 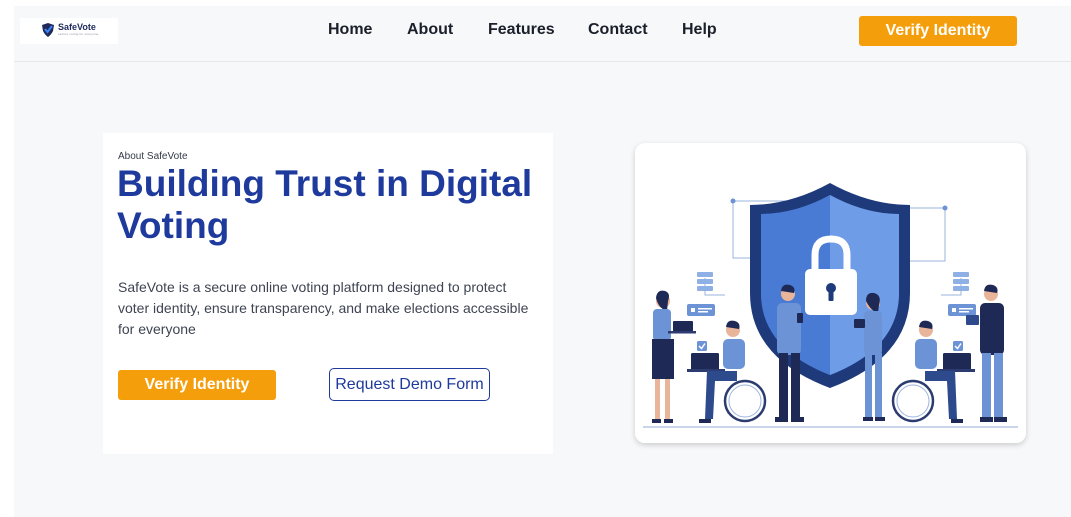 What do you see at coordinates (77, 27) in the screenshot?
I see `brand-name: SafeVote` at bounding box center [77, 27].